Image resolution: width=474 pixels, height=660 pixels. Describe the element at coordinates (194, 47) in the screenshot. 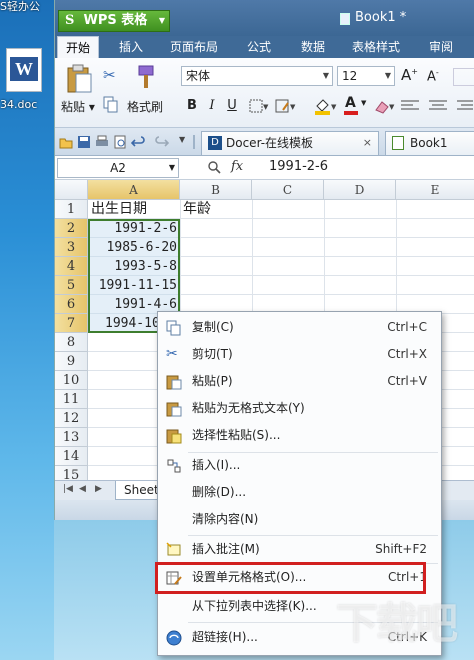

I see `tab-page-layout: 页面布局` at that location.